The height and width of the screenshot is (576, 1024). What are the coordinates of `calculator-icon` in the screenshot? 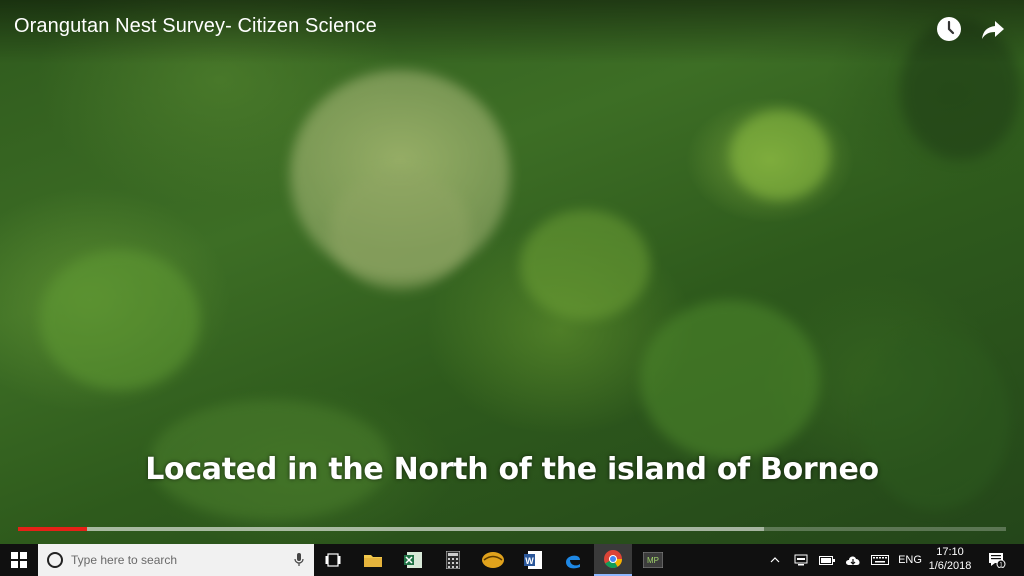 It's located at (453, 560).